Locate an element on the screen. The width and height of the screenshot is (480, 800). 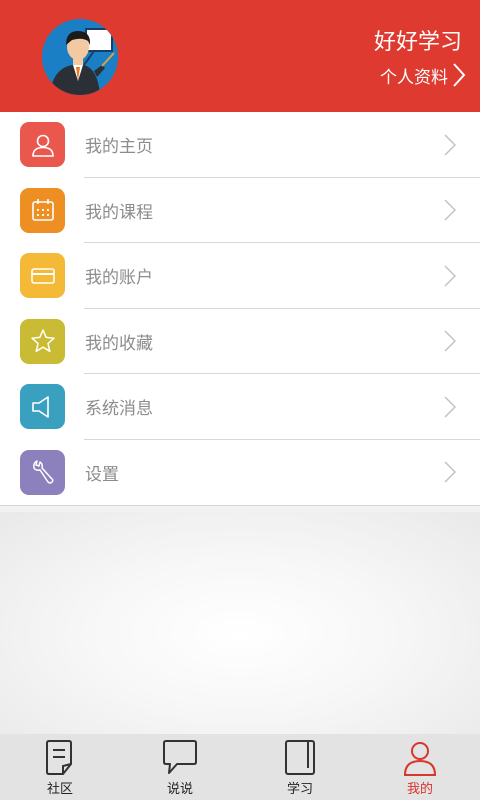
tab-label: 我的 is located at coordinates (419, 789).